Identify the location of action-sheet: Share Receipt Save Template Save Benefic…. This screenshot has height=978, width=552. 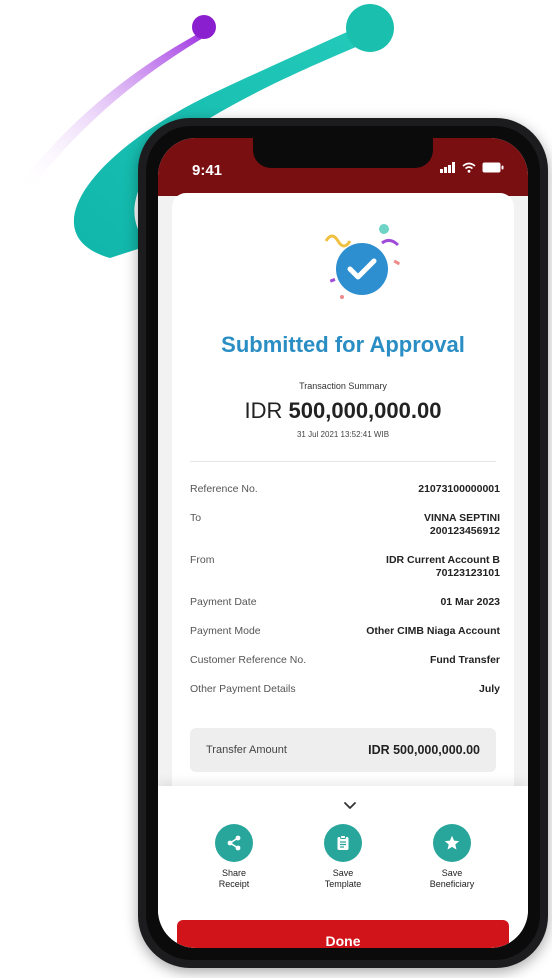
(343, 867).